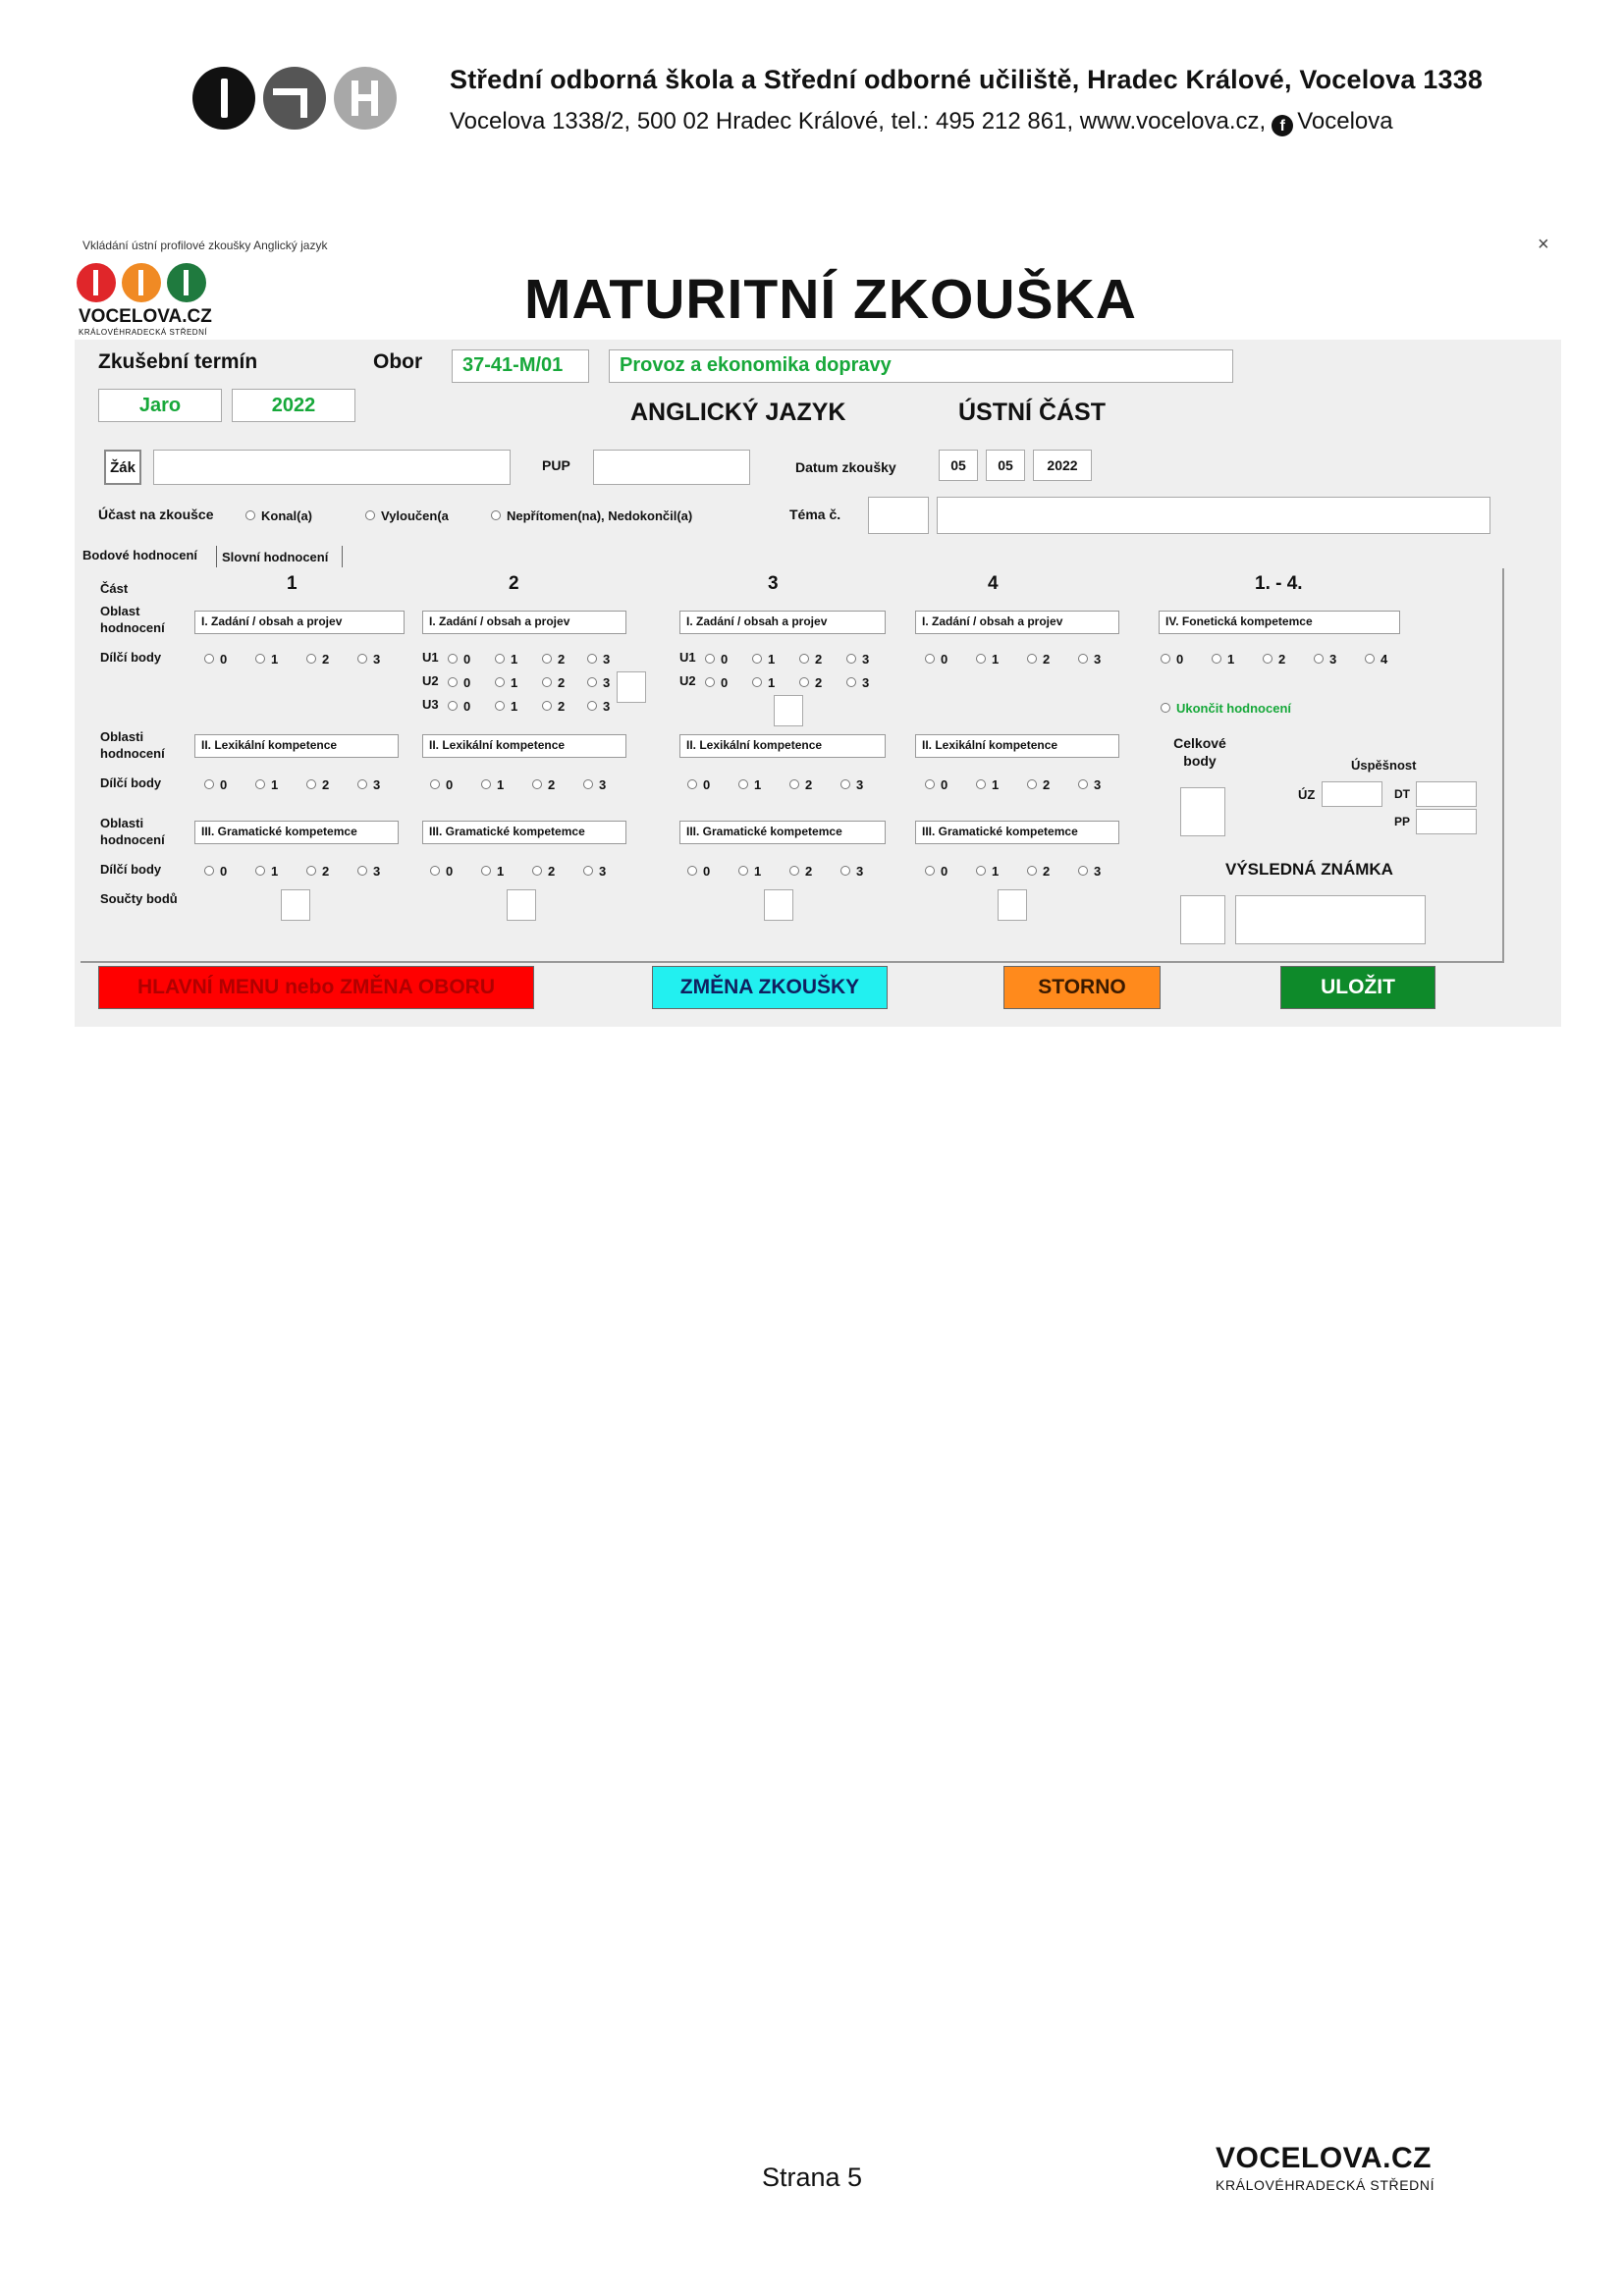 This screenshot has height=2296, width=1624. I want to click on cancel-button: STORNO, so click(1082, 988).